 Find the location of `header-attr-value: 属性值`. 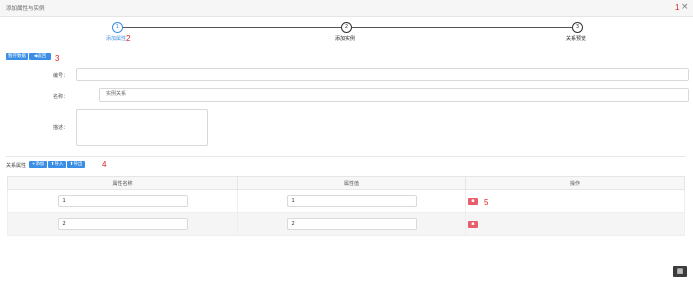

header-attr-value: 属性值 is located at coordinates (351, 183).